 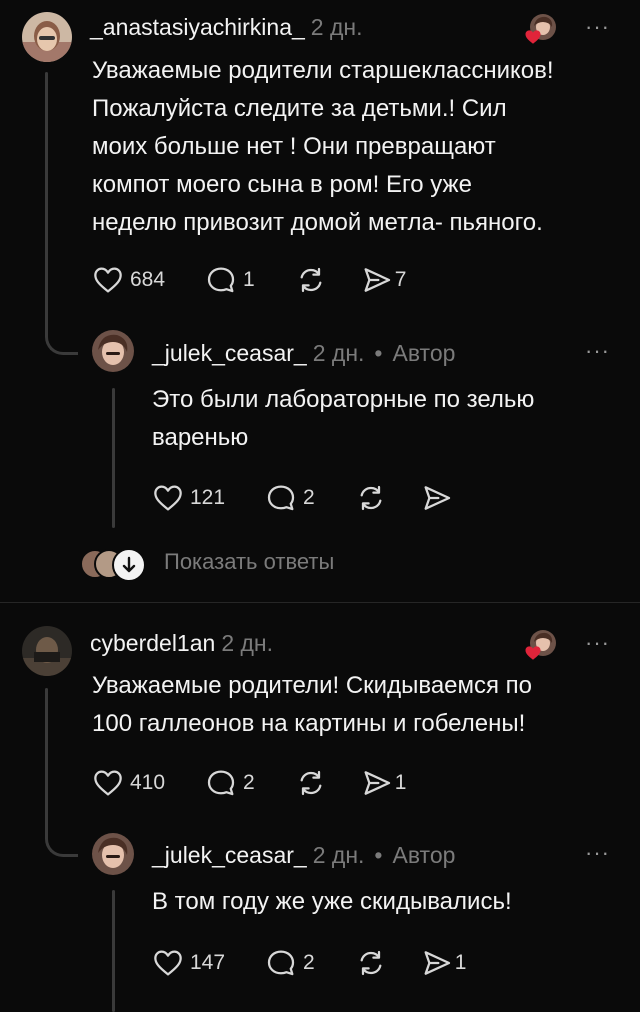 What do you see at coordinates (249, 279) in the screenshot?
I see `reply-count: 1` at bounding box center [249, 279].